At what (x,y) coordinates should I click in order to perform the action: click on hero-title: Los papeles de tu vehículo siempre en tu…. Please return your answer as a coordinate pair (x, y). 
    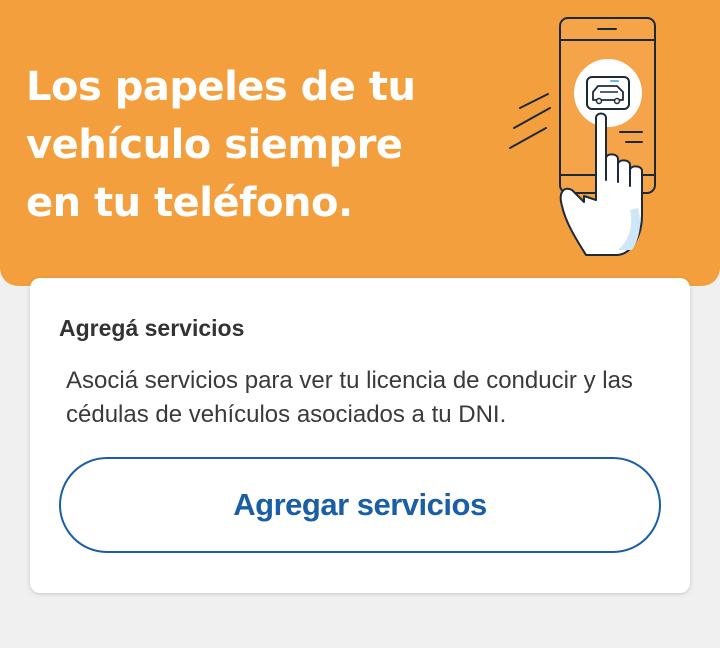
    Looking at the image, I should click on (221, 145).